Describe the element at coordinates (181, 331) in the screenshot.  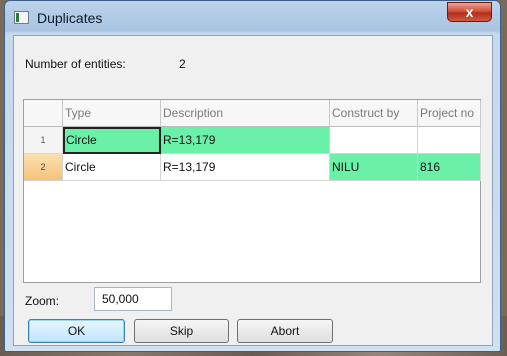
I see `skip-button: Skip` at that location.